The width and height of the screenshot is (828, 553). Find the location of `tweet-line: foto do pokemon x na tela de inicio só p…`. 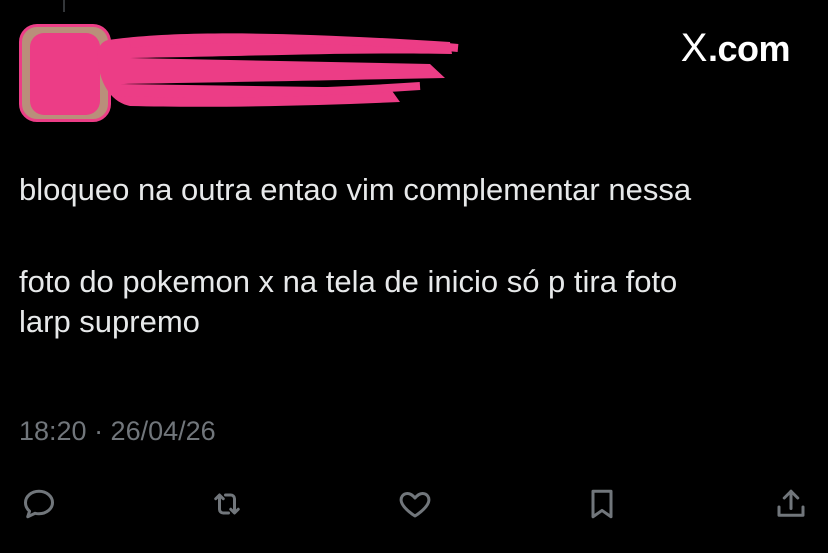

tweet-line: foto do pokemon x na tela de inicio só p… is located at coordinates (348, 281).